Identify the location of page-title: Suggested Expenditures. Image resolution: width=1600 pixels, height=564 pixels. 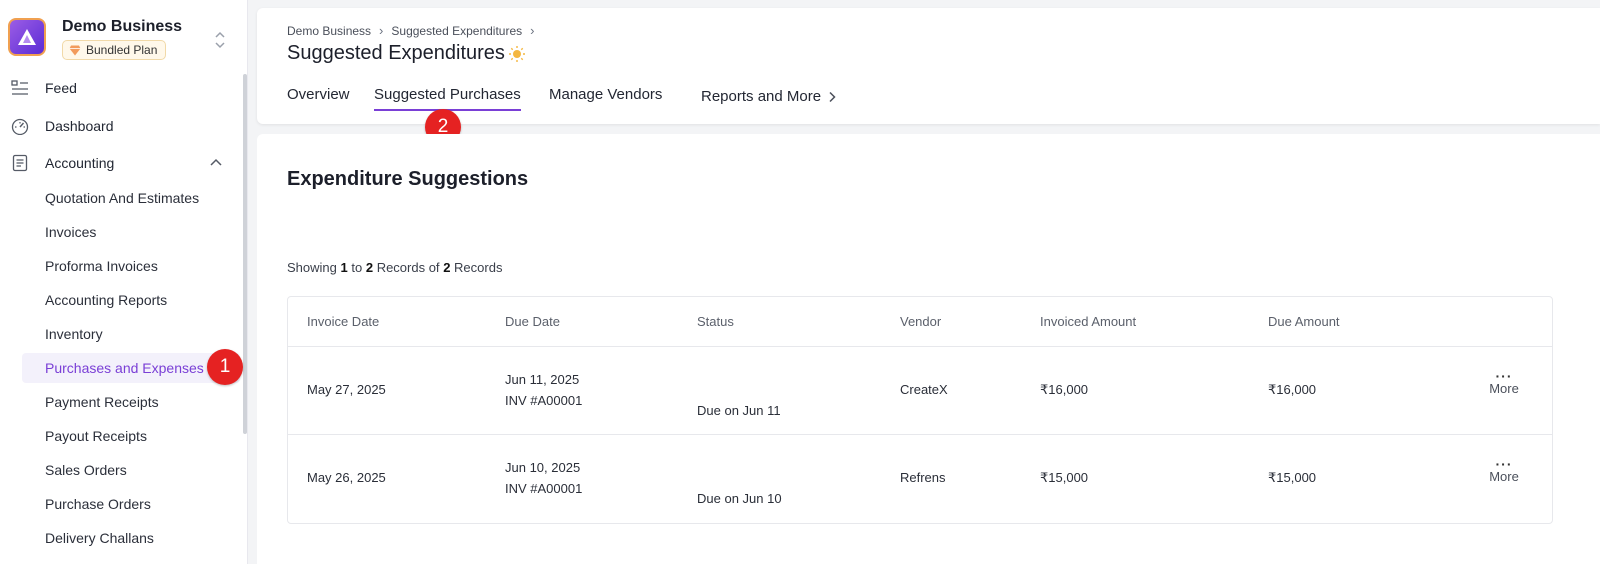
(406, 53).